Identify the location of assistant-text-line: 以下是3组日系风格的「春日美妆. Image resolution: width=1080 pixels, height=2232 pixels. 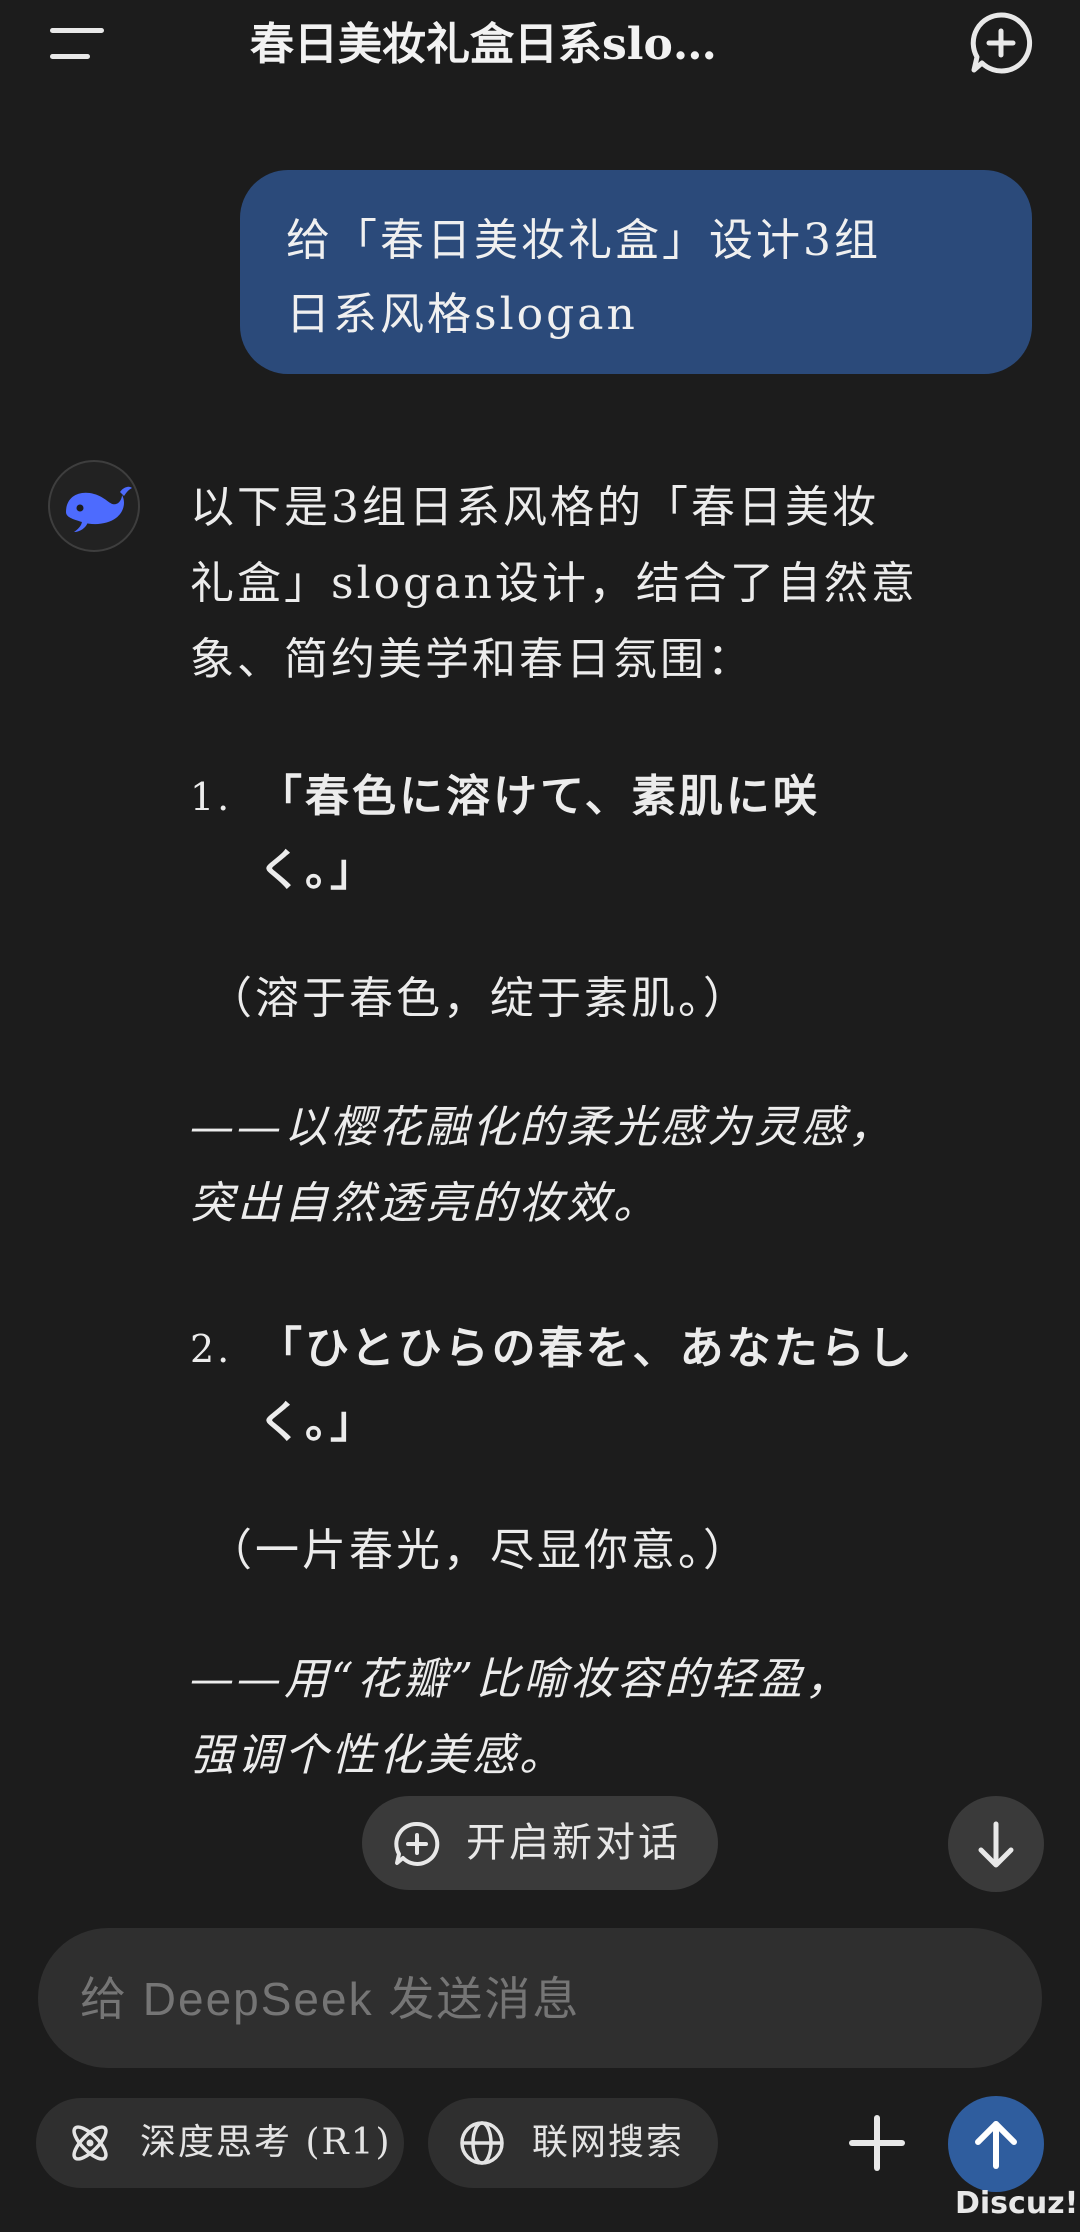
(534, 507).